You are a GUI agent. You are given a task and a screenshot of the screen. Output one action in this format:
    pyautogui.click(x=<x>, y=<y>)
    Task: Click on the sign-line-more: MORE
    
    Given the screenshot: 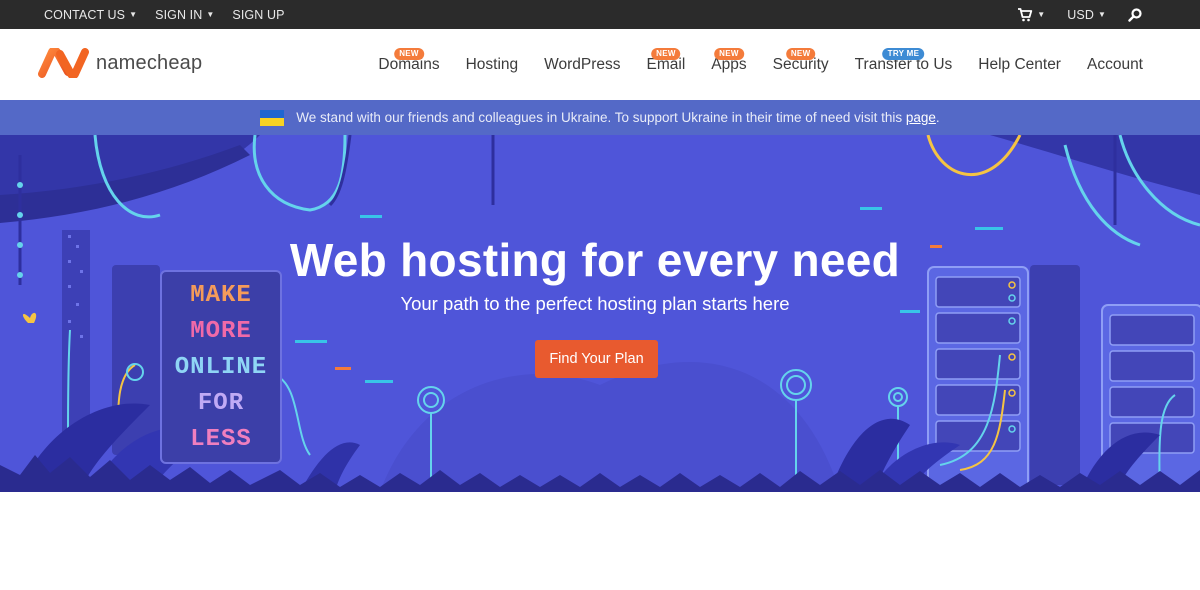 What is the action you would take?
    pyautogui.click(x=221, y=331)
    